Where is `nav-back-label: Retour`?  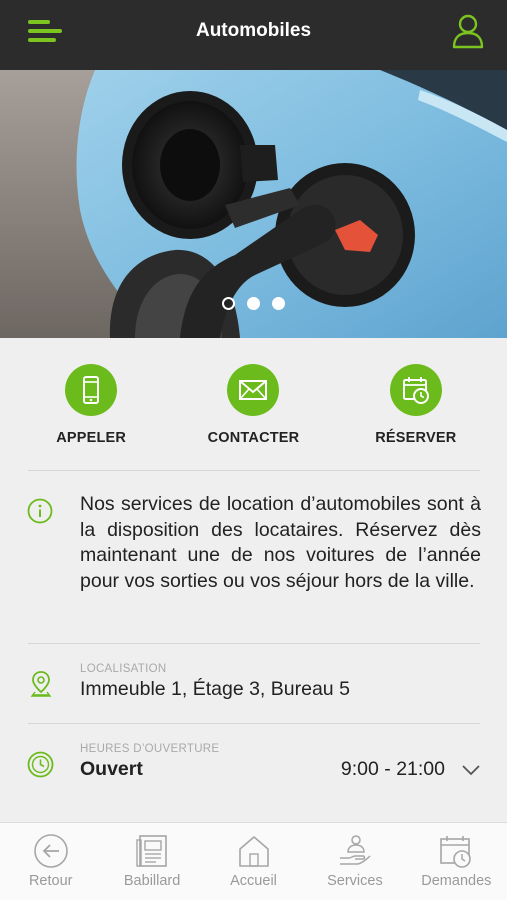 nav-back-label: Retour is located at coordinates (50, 881).